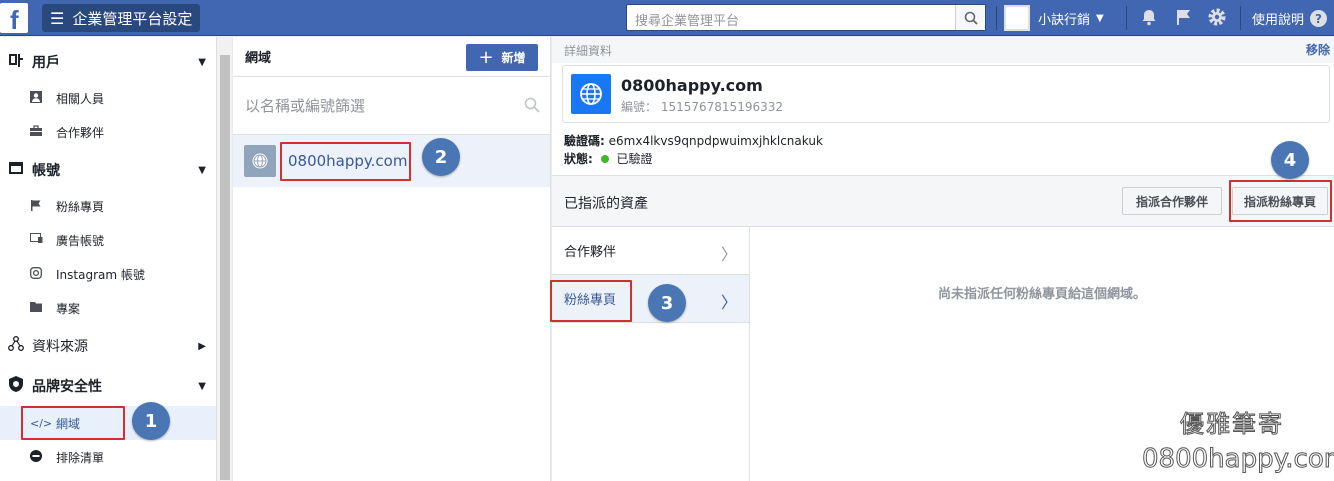  What do you see at coordinates (80, 98) in the screenshot?
I see `sidebar-item-label: 相關人員` at bounding box center [80, 98].